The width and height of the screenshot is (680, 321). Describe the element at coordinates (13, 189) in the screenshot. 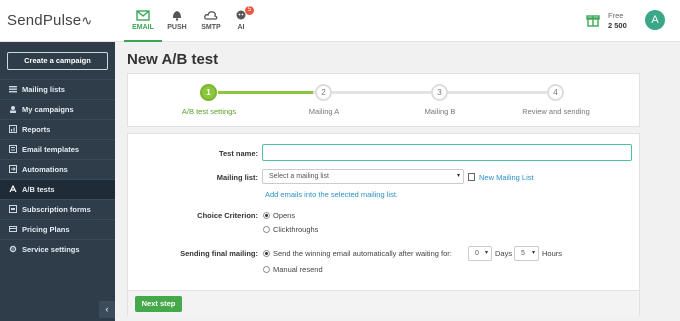

I see `ab-icon` at that location.